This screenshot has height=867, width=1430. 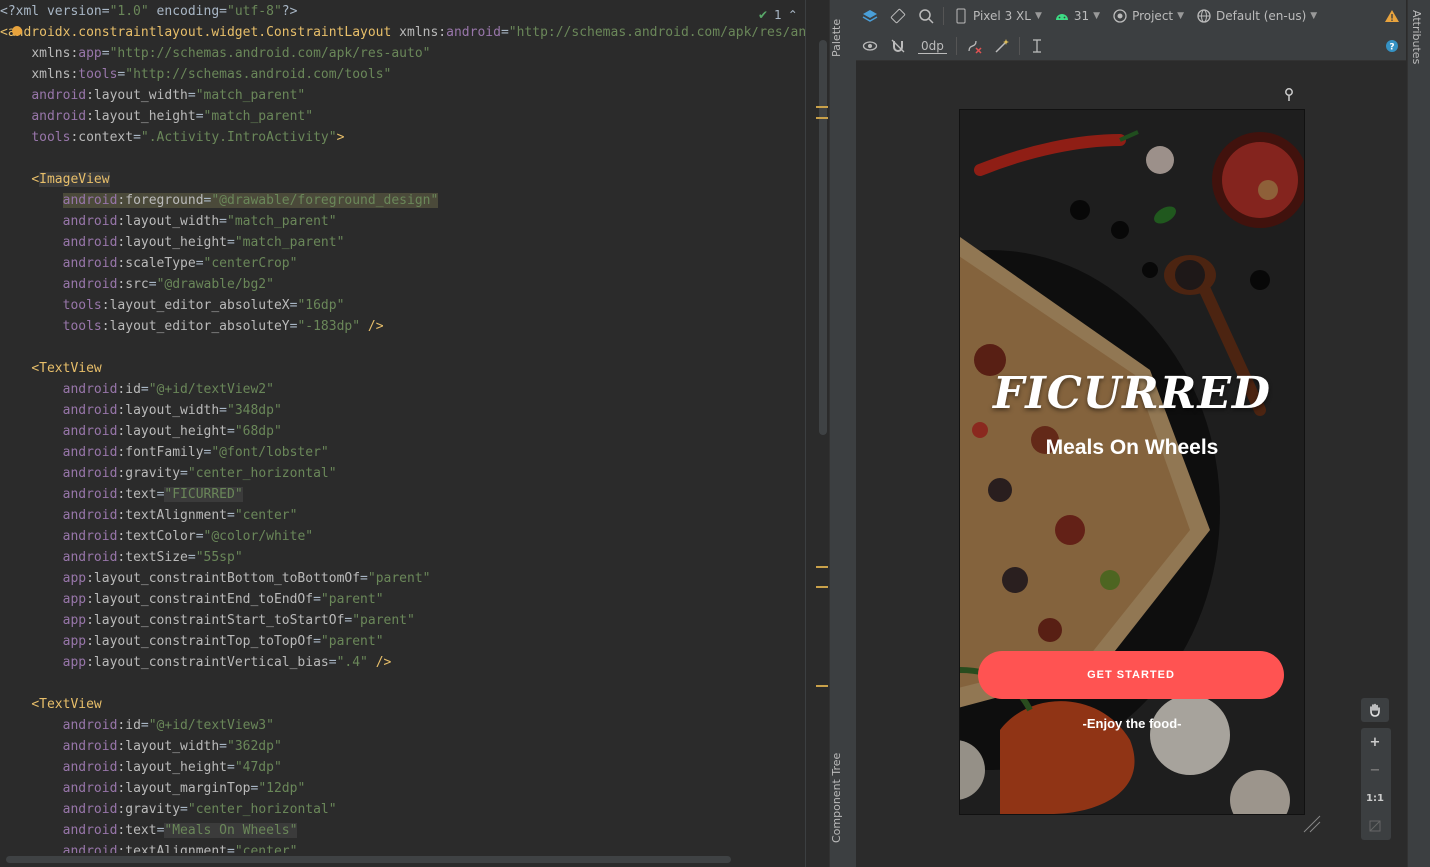 What do you see at coordinates (254, 746) in the screenshot?
I see `code-token: "362dp"` at bounding box center [254, 746].